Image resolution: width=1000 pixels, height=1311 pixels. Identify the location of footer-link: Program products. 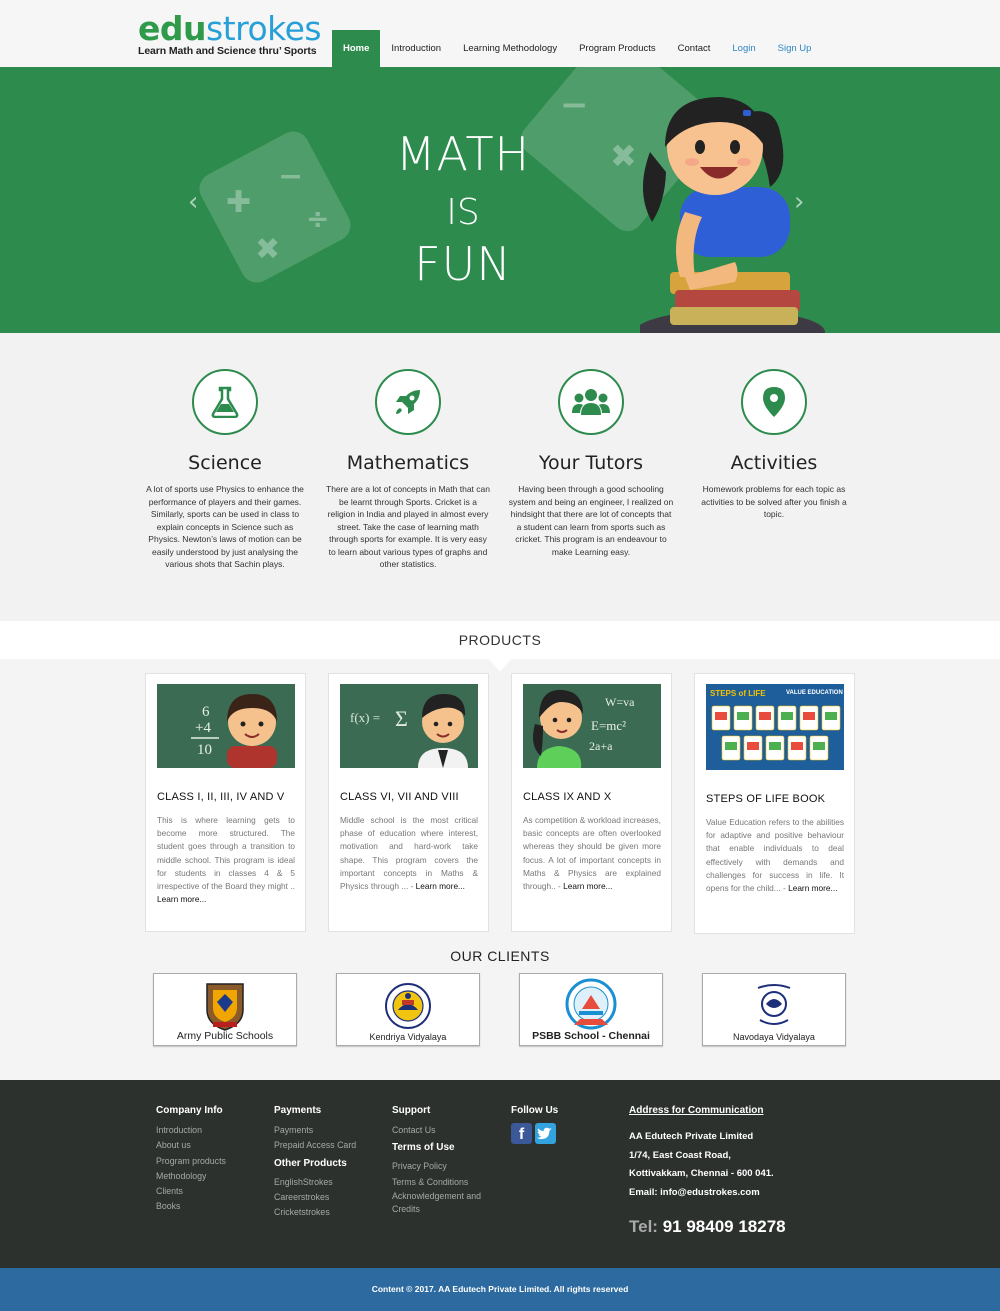
(191, 1161).